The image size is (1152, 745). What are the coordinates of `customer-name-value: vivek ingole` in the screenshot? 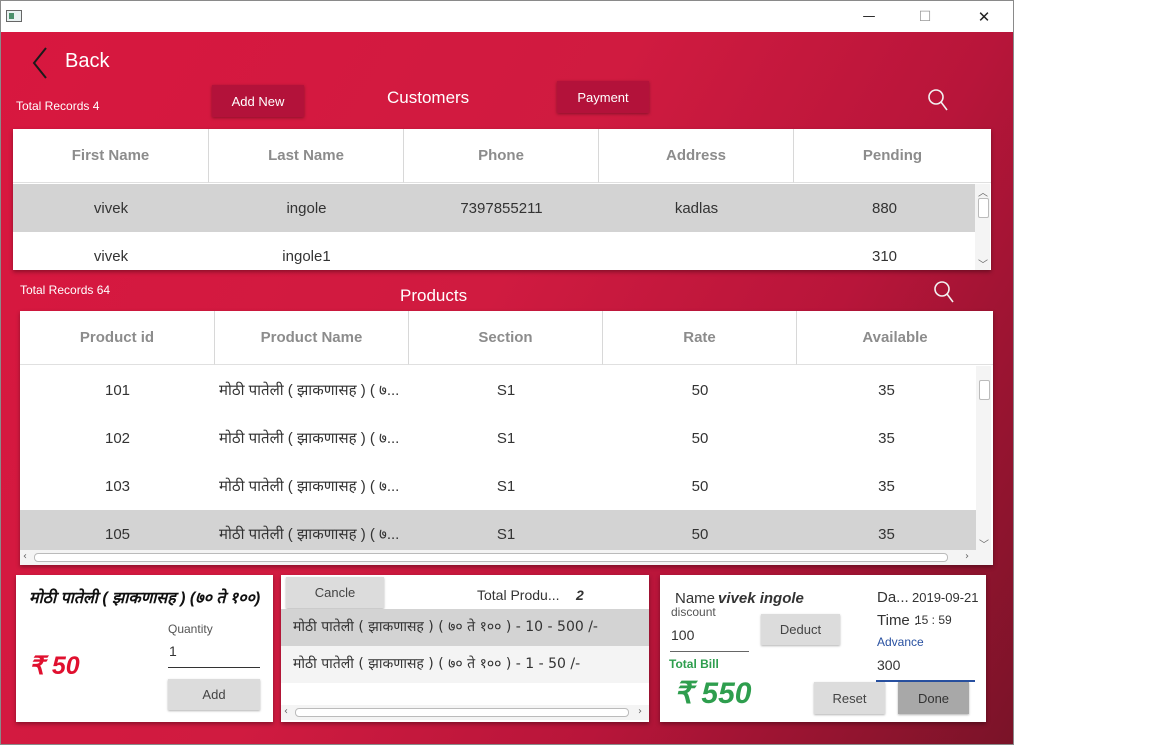 It's located at (761, 598).